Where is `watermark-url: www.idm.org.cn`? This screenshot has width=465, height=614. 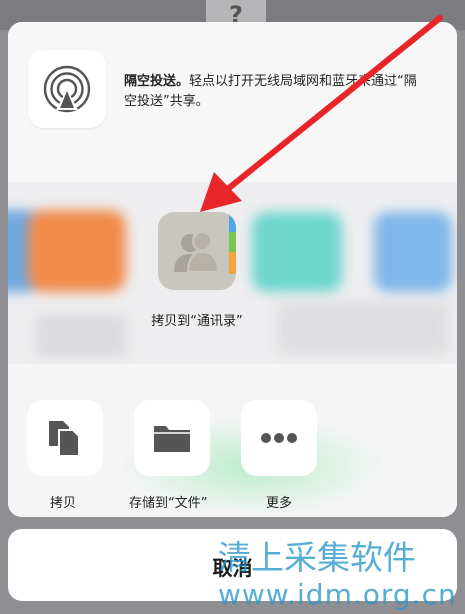
watermark-url: www.idm.org.cn is located at coordinates (337, 594).